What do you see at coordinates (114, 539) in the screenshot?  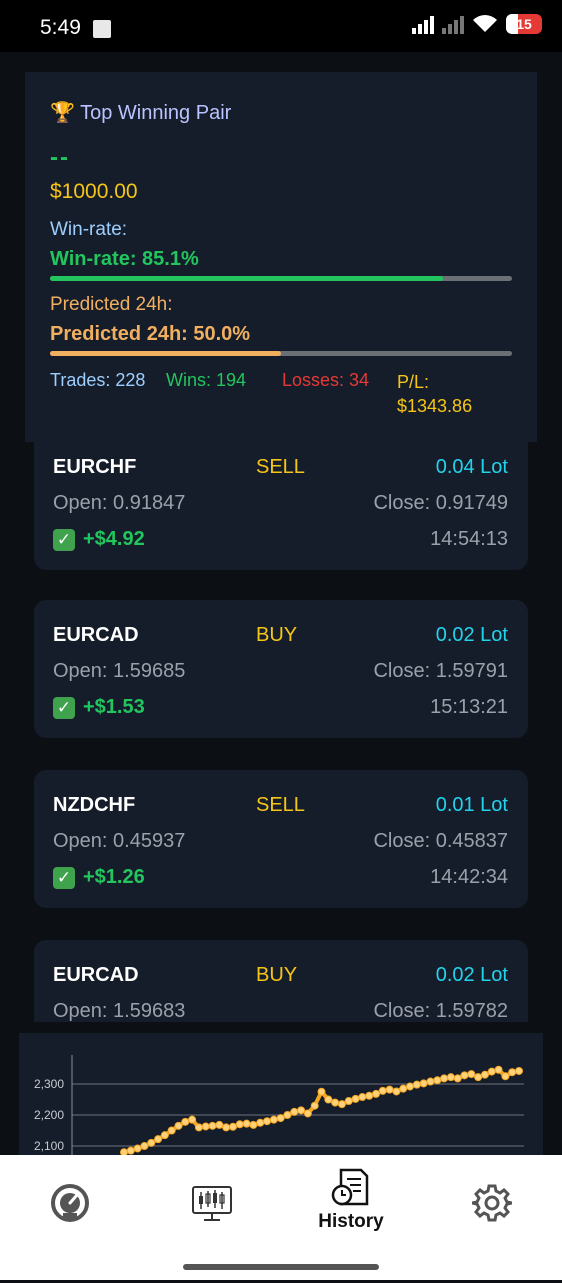 I see `trade-profit-value: +$4.92` at bounding box center [114, 539].